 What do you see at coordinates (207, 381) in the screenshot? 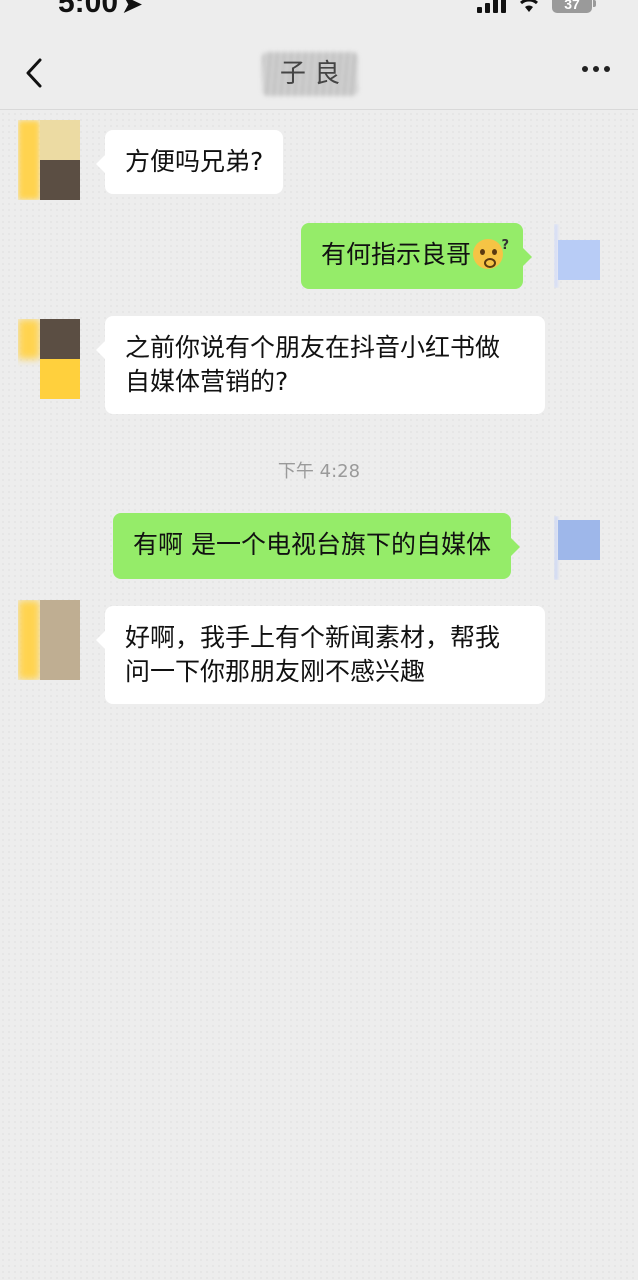
I see `message-text-line: 自媒体营销的?` at bounding box center [207, 381].